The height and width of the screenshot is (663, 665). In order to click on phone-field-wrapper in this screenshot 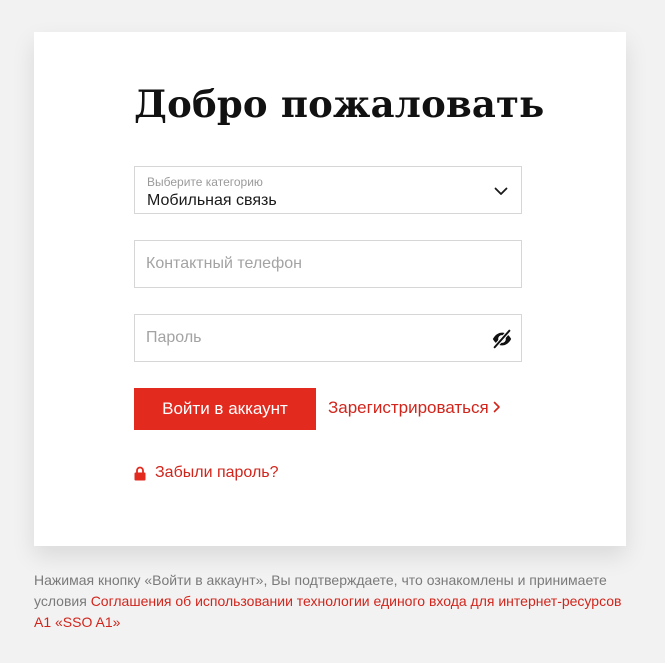, I will do `click(328, 264)`.